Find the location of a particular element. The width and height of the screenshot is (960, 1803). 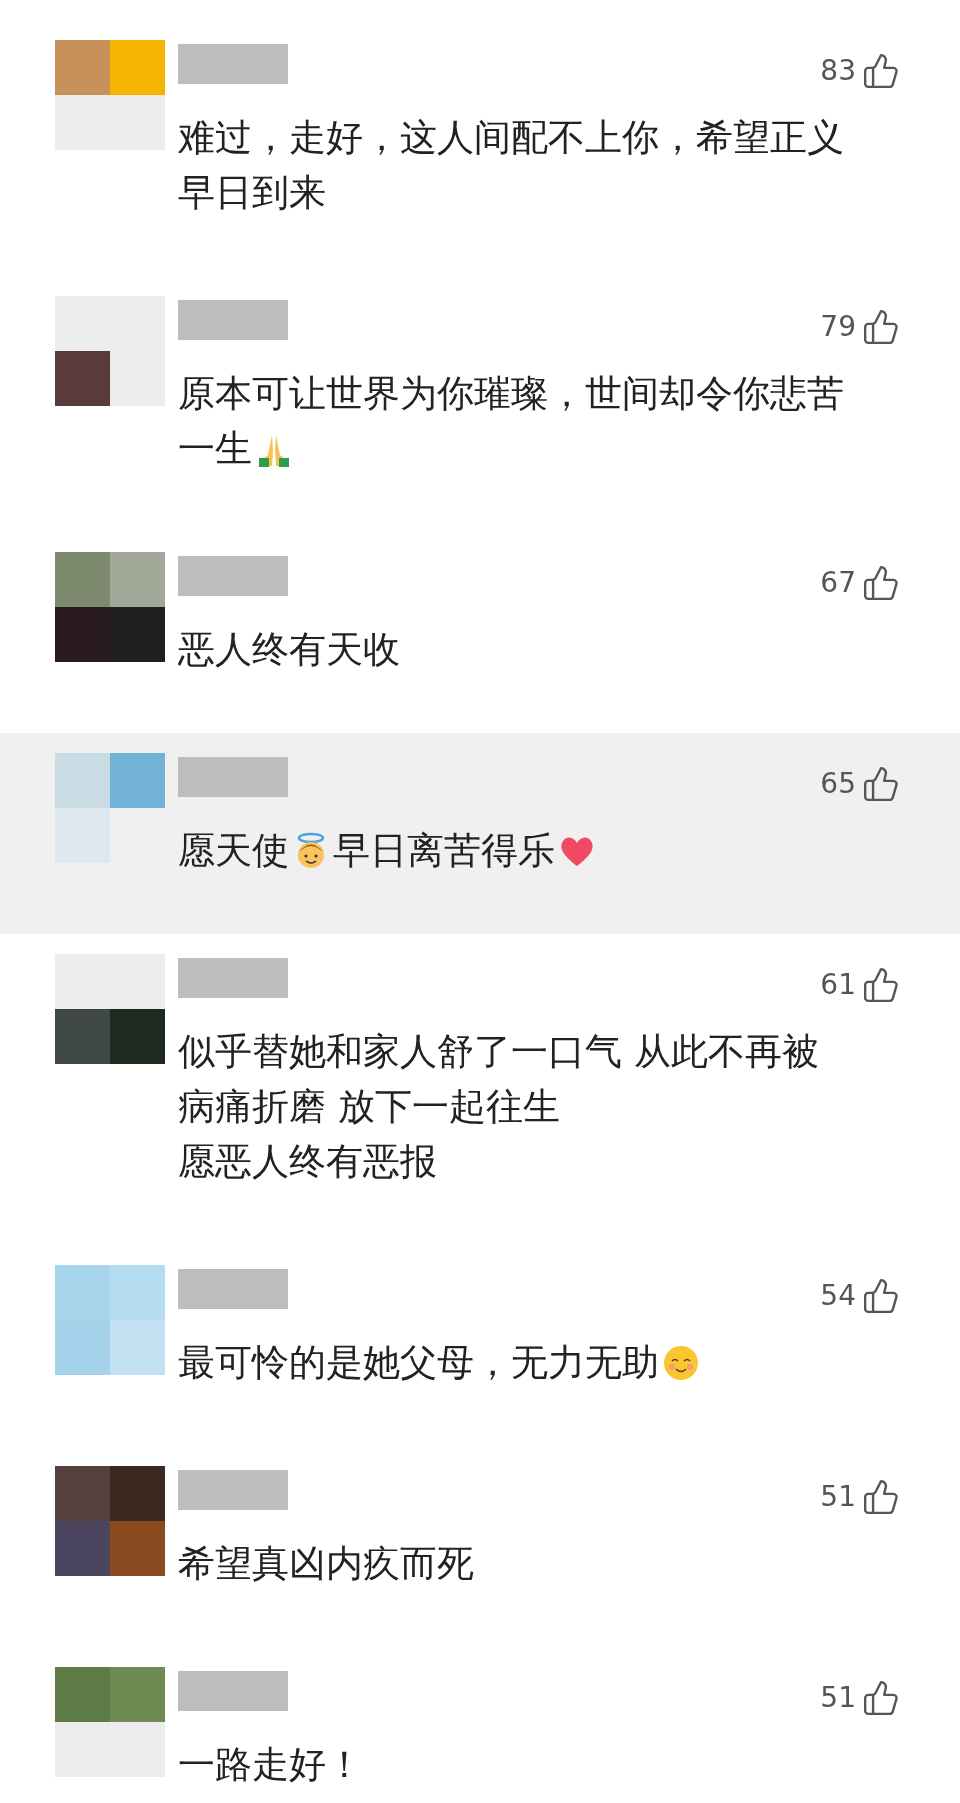

comment-text: 恶人终有天收 is located at coordinates (289, 650).